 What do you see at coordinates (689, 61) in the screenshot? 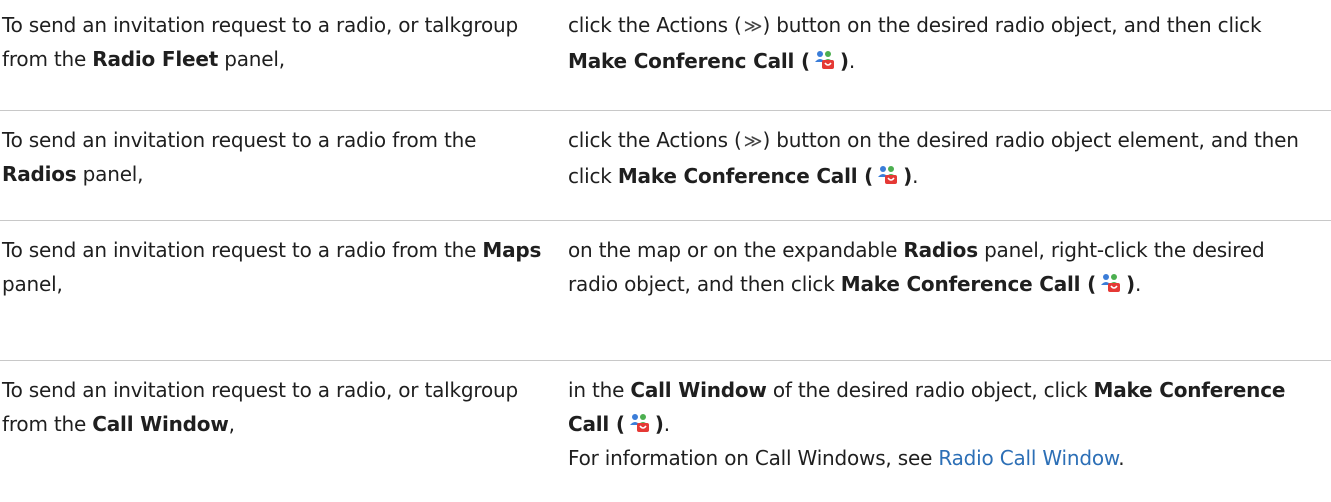
I see `command-name: Make Conferenc Call (` at bounding box center [689, 61].